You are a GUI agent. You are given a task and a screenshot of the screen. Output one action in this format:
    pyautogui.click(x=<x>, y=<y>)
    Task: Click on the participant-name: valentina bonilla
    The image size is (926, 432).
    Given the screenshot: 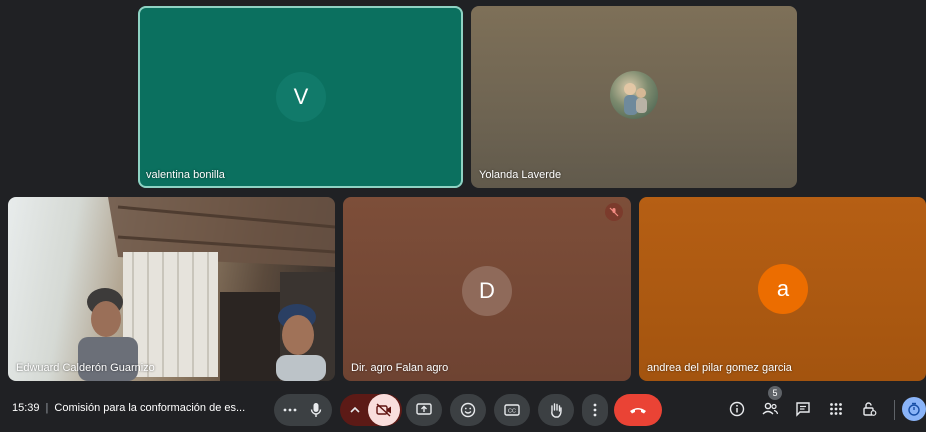 What is the action you would take?
    pyautogui.click(x=185, y=175)
    